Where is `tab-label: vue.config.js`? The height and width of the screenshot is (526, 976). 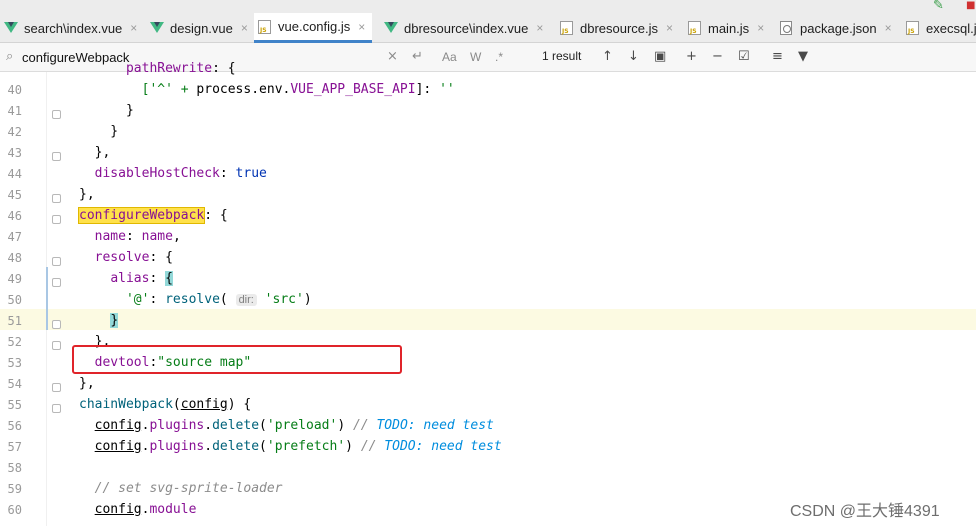
tab-label: vue.config.js is located at coordinates (314, 26).